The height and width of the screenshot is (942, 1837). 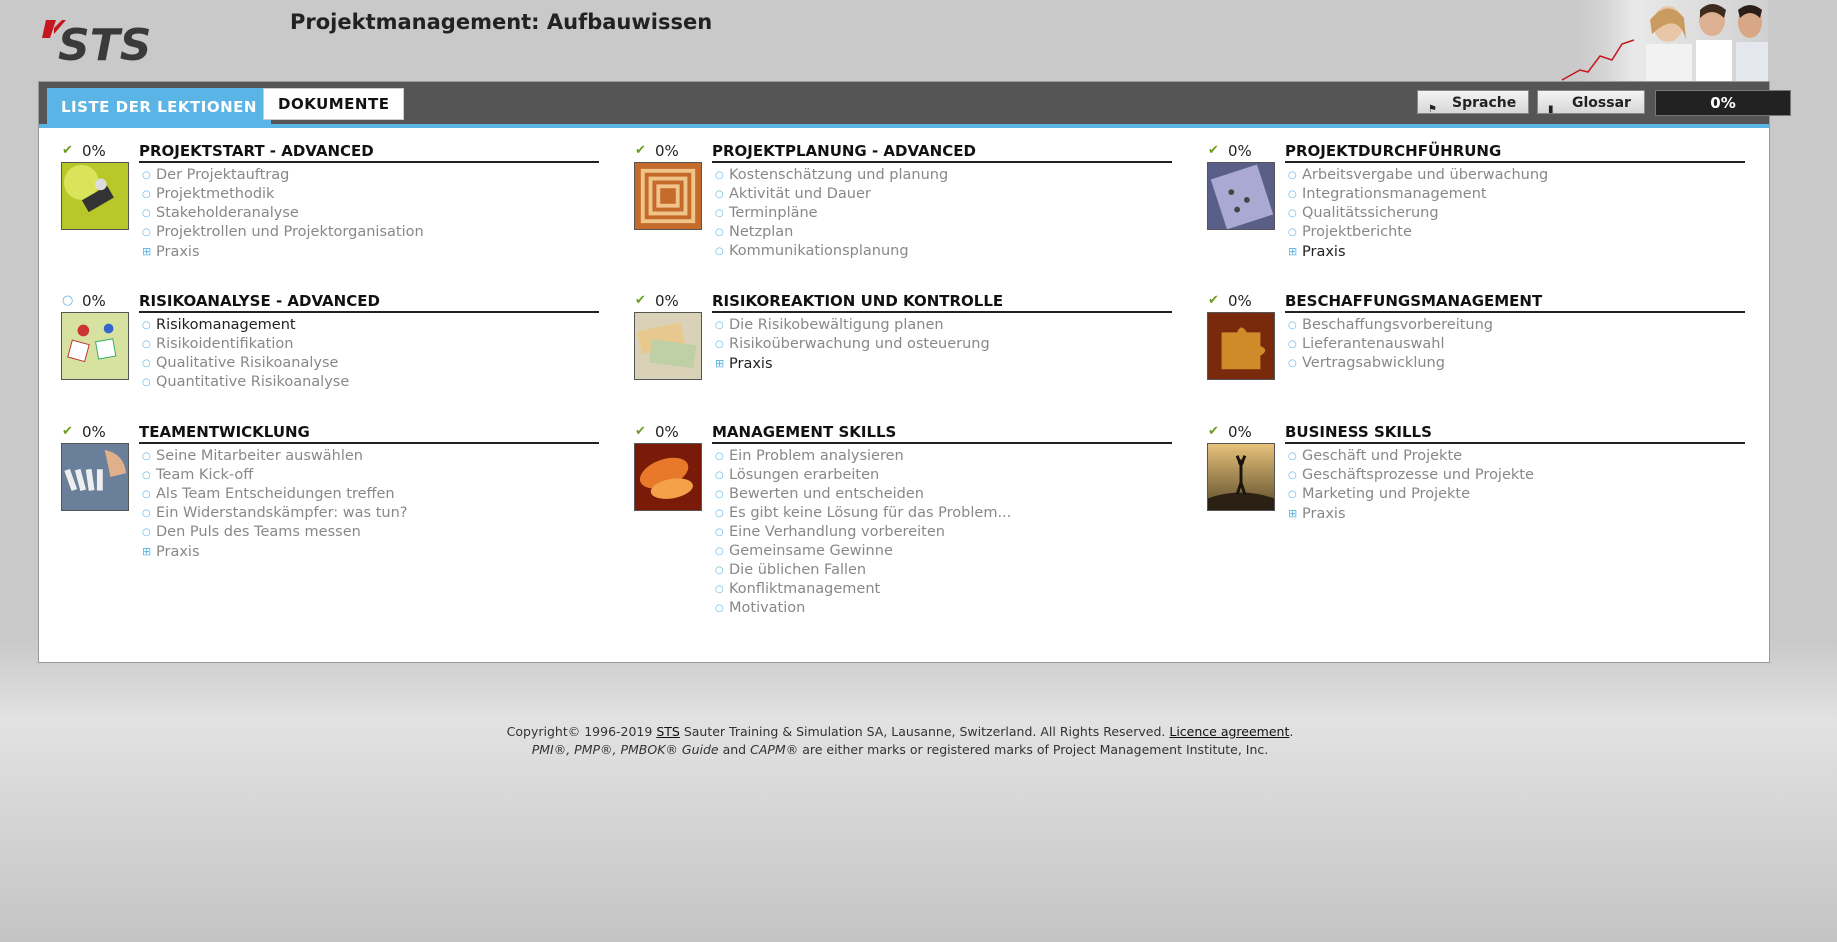 What do you see at coordinates (283, 232) in the screenshot?
I see `list-item: ○ Projektrollen und Projektorganisation` at bounding box center [283, 232].